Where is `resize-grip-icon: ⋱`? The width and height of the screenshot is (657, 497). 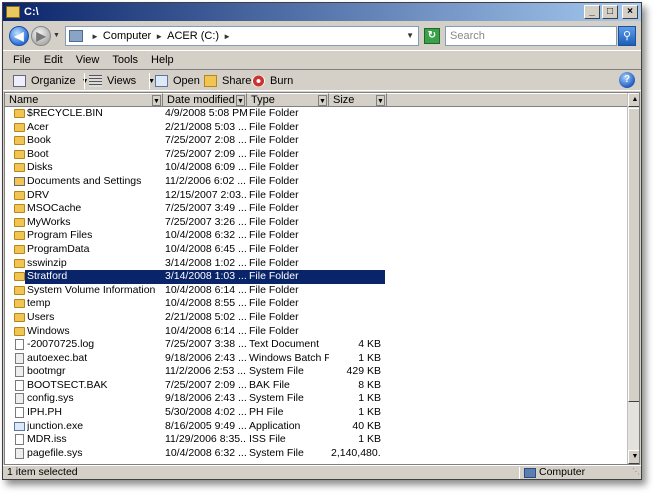 resize-grip-icon: ⋱ is located at coordinates (636, 471).